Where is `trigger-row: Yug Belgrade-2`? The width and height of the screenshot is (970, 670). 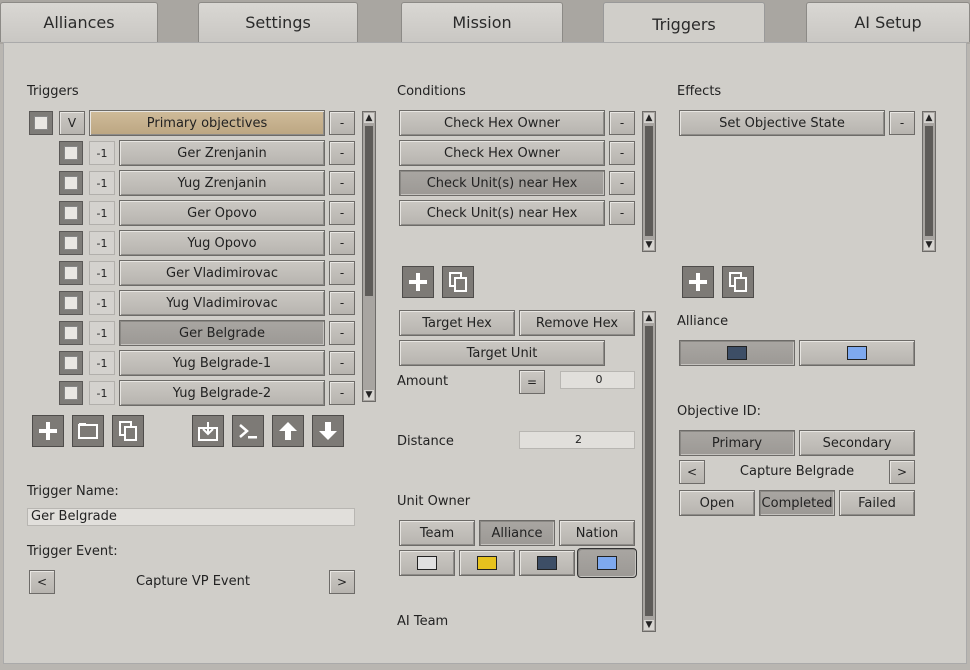 trigger-row: Yug Belgrade-2 is located at coordinates (222, 393).